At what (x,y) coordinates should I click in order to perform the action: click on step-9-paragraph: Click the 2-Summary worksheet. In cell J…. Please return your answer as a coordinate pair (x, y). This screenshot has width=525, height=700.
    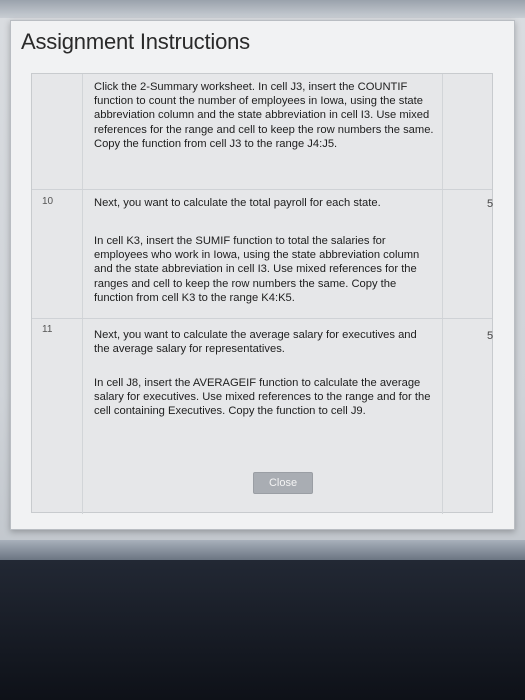
    Looking at the image, I should click on (264, 115).